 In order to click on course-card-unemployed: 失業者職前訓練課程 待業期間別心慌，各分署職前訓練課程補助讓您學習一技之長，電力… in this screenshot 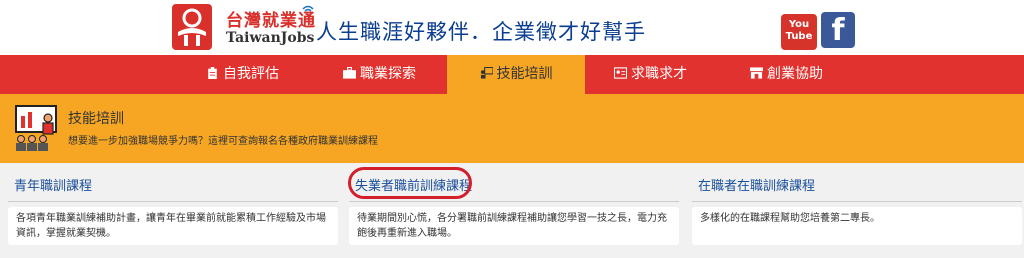, I will do `click(514, 208)`.